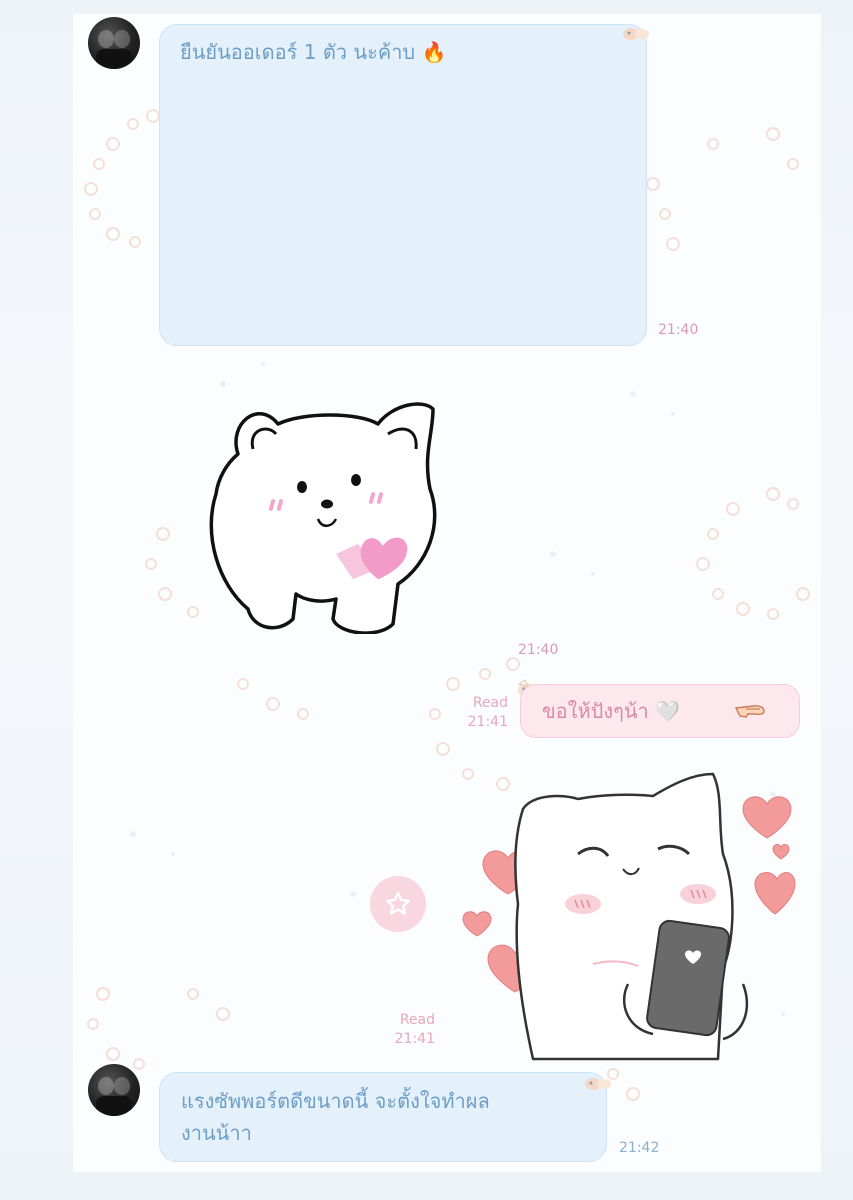  I want to click on message-bubble-good-luck: ขอให้ปังๆน้า 🤍, so click(660, 711).